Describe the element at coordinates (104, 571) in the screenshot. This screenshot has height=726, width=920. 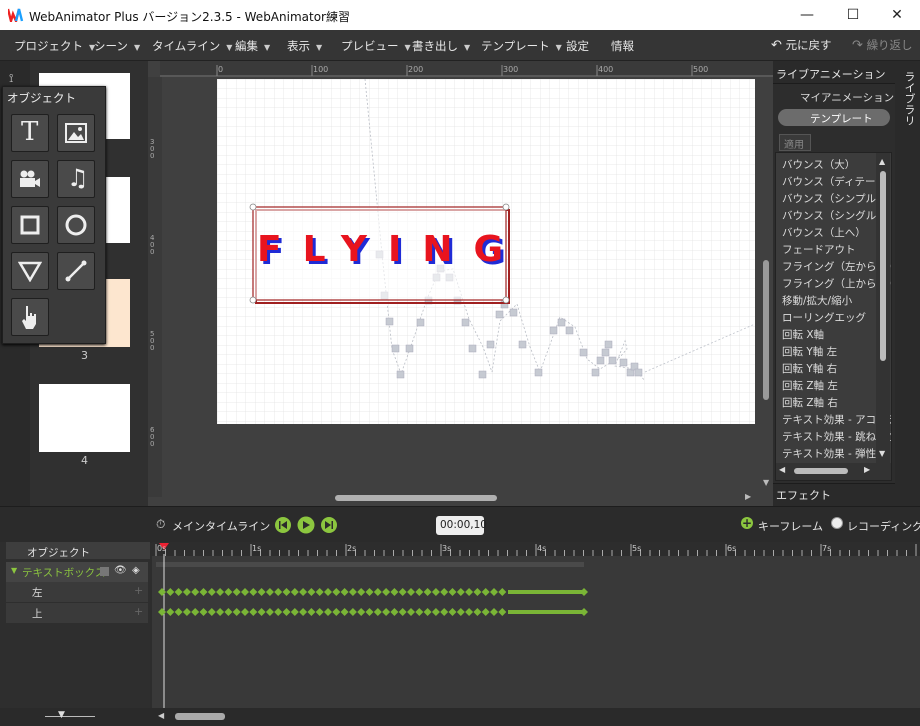
I see `lock-icon` at that location.